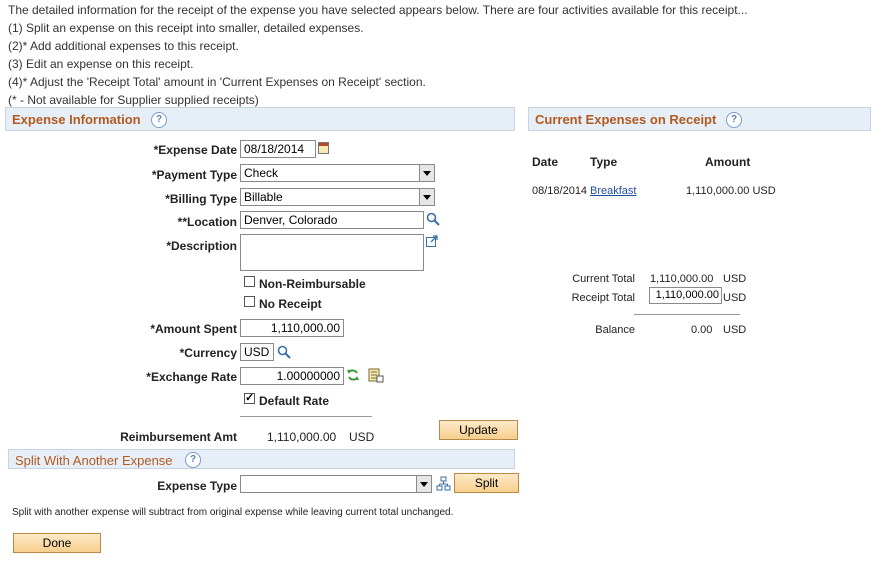 This screenshot has height=565, width=888. I want to click on current-expenses-header: Current Expenses on Receipt ?, so click(699, 119).